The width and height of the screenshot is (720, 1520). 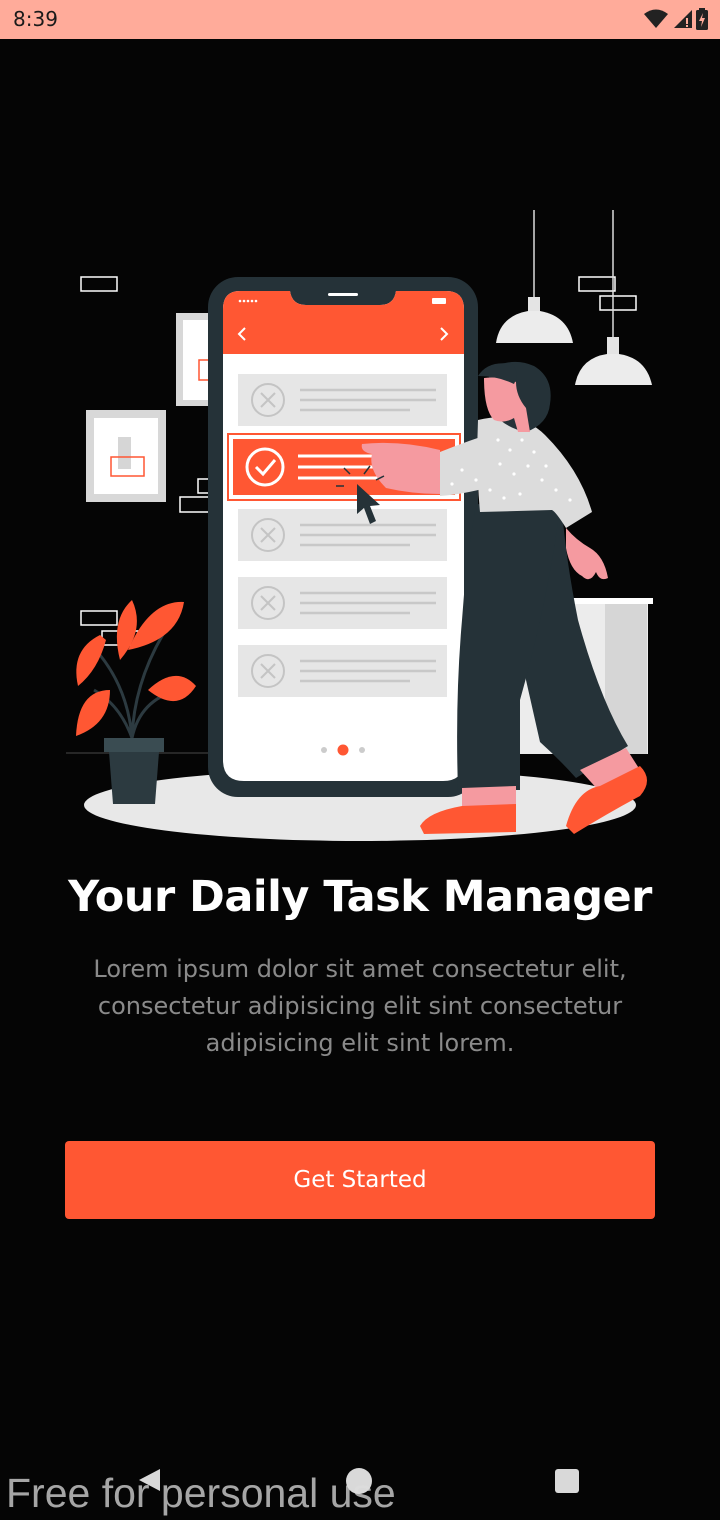 I want to click on phone-mockup, so click(x=343, y=537).